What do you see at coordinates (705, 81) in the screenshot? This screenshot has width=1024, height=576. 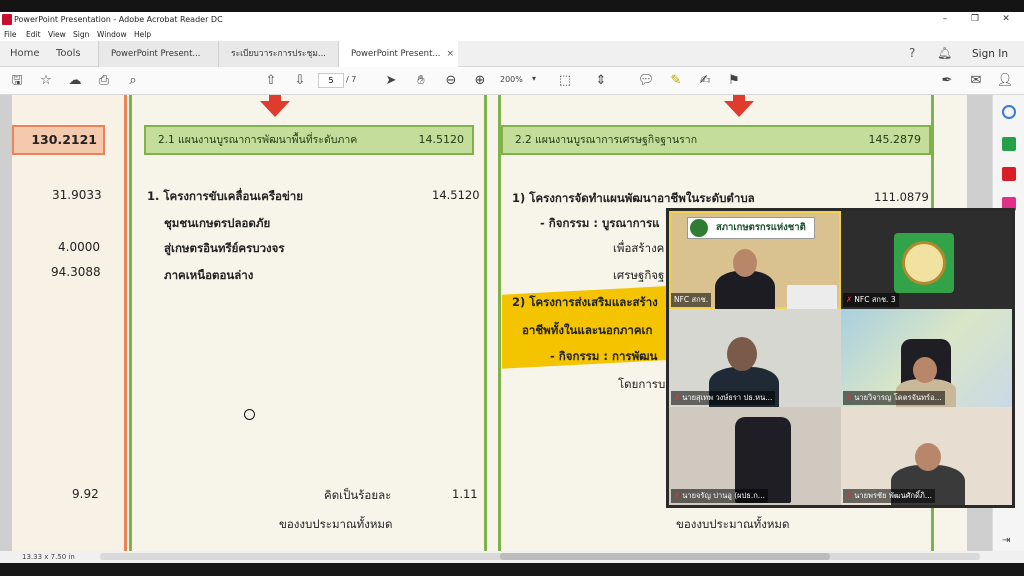 I see `draw-pen-icon: ✍︎` at bounding box center [705, 81].